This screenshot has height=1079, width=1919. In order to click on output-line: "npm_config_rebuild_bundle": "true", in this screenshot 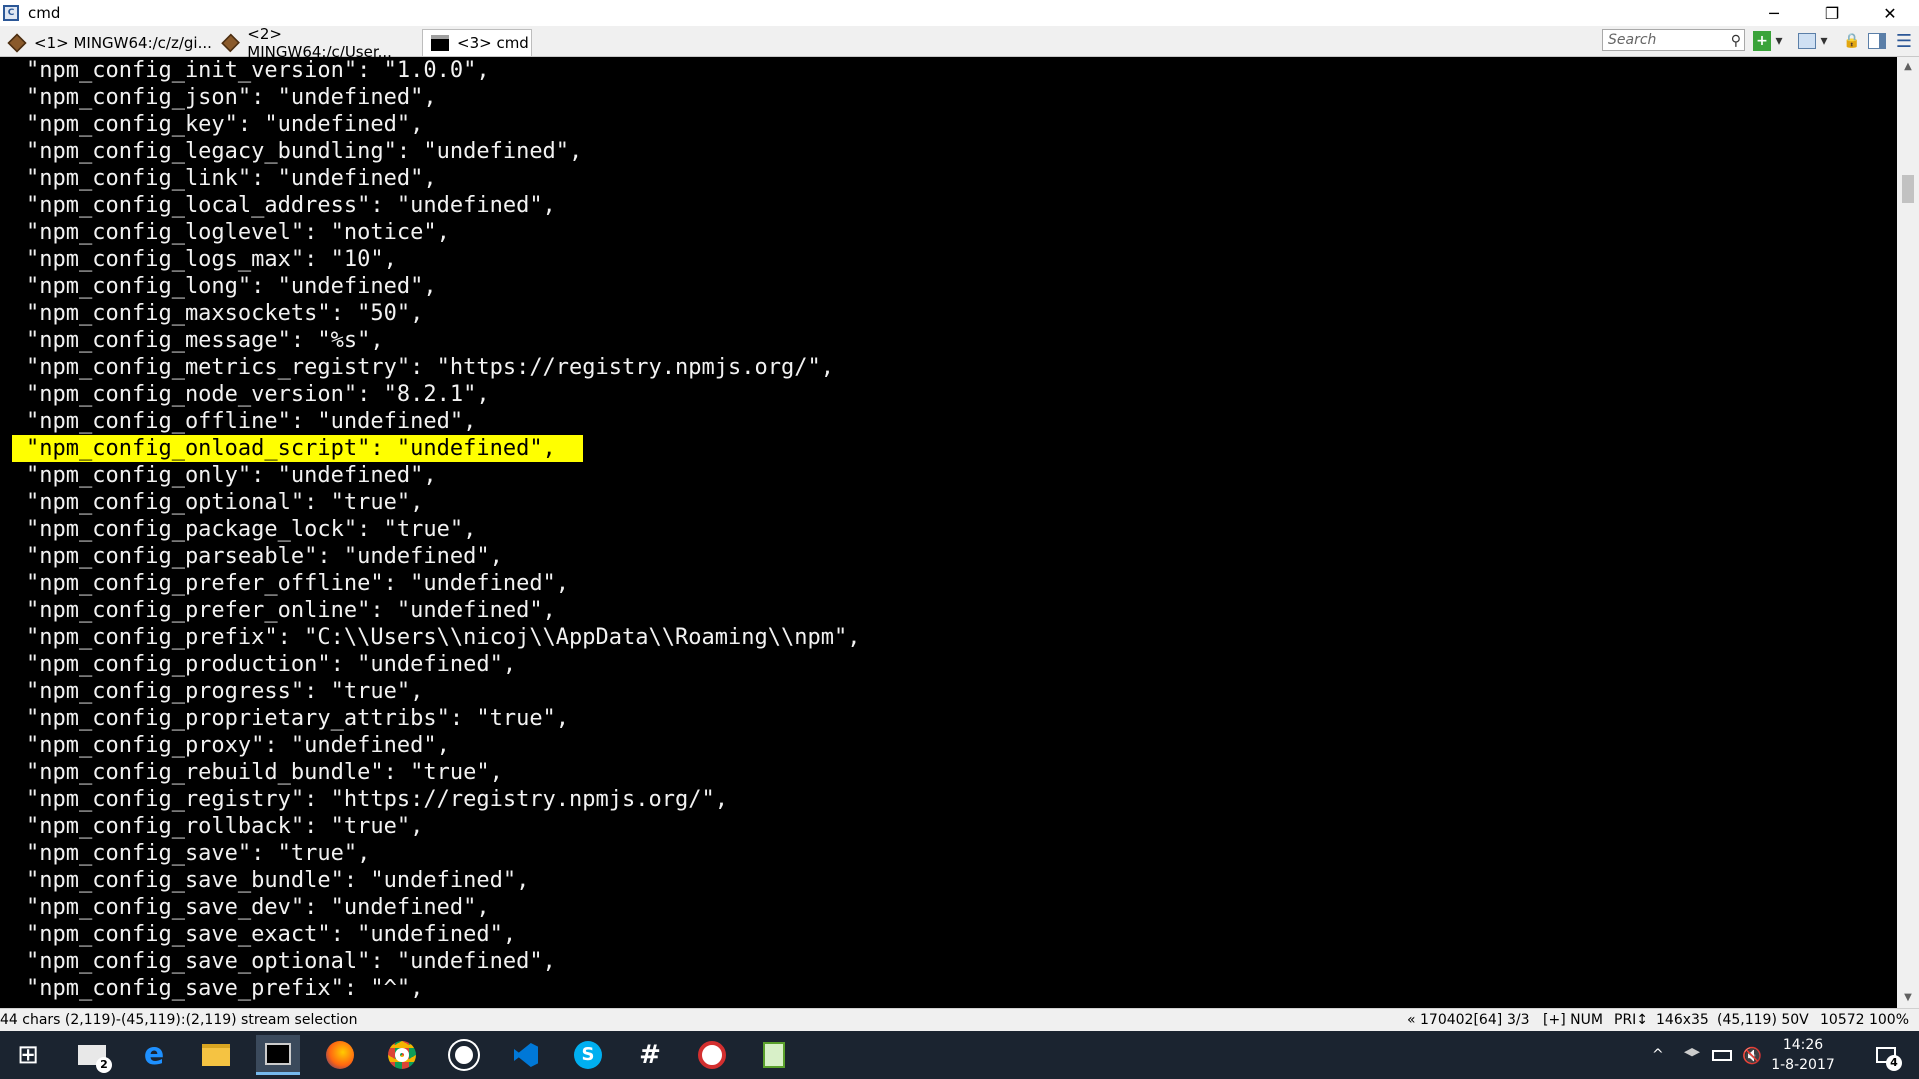, I will do `click(264, 772)`.